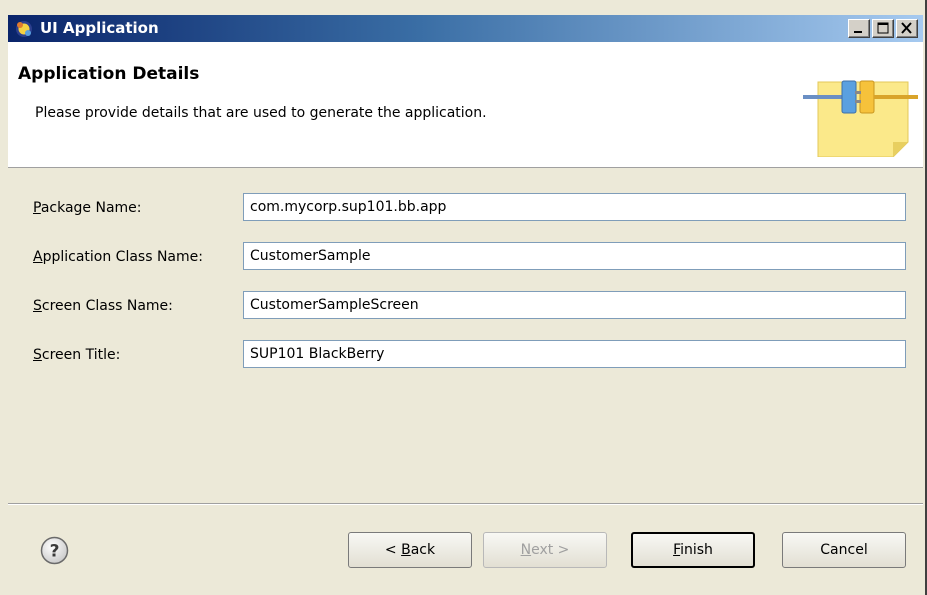 This screenshot has height=595, width=927. I want to click on minimize-icon, so click(858, 32).